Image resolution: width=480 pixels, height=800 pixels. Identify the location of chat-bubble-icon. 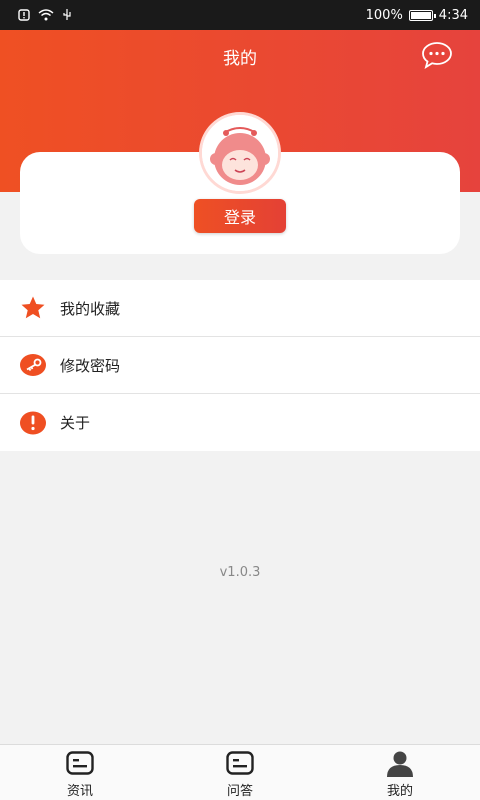
(437, 55).